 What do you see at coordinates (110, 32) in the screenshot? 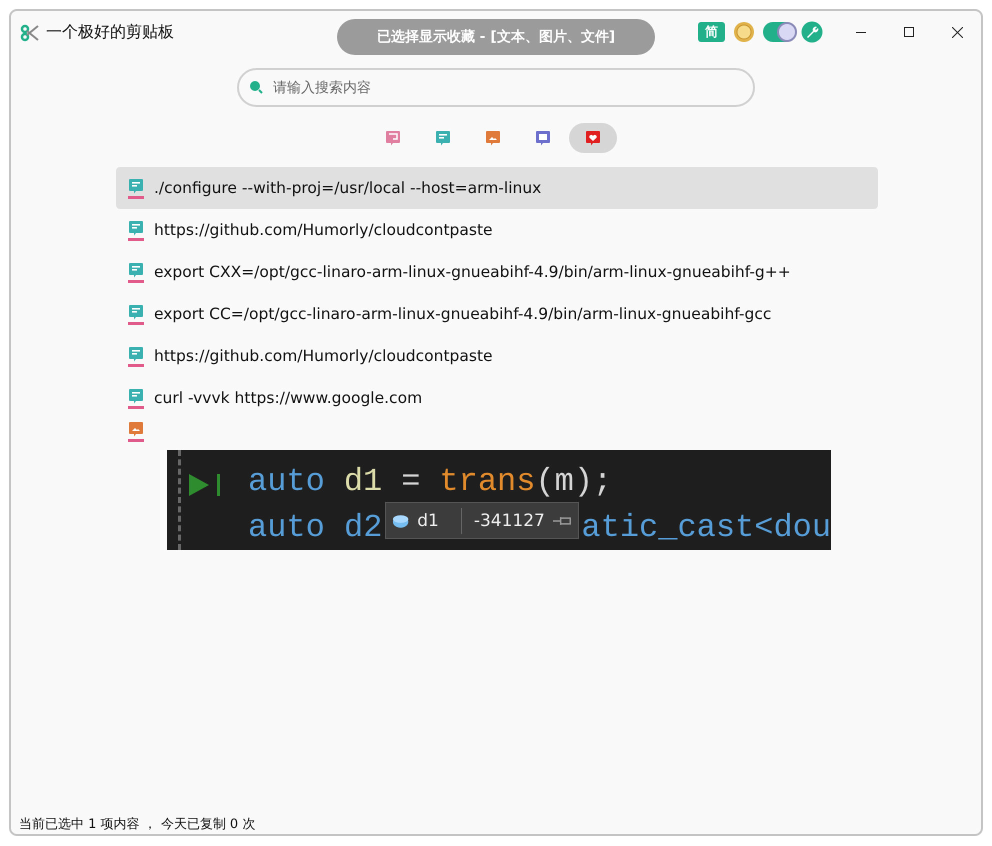
I see `window-title: 一个极好的剪贴板` at bounding box center [110, 32].